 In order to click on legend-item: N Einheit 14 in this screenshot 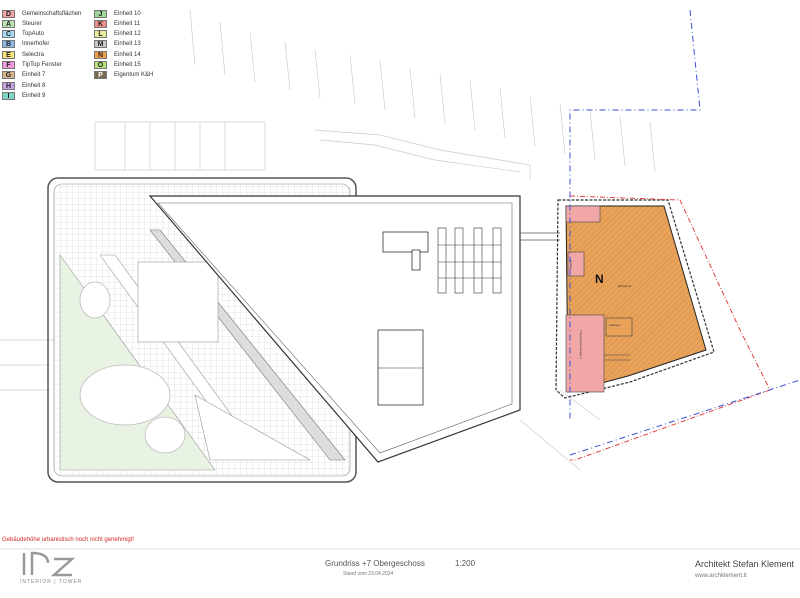, I will do `click(117, 54)`.